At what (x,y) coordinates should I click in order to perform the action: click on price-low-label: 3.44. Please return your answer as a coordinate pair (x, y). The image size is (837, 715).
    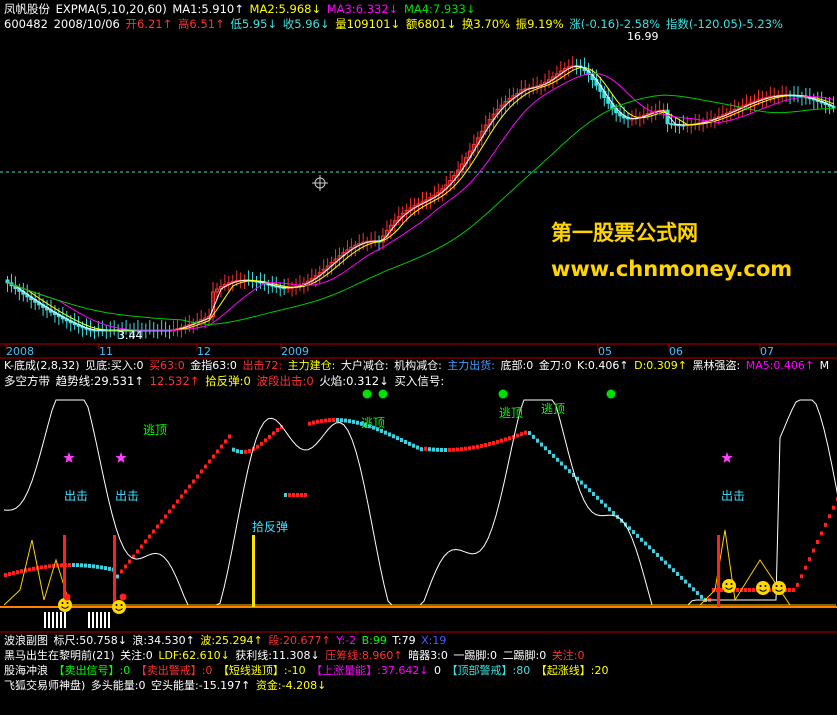
    Looking at the image, I should click on (130, 335).